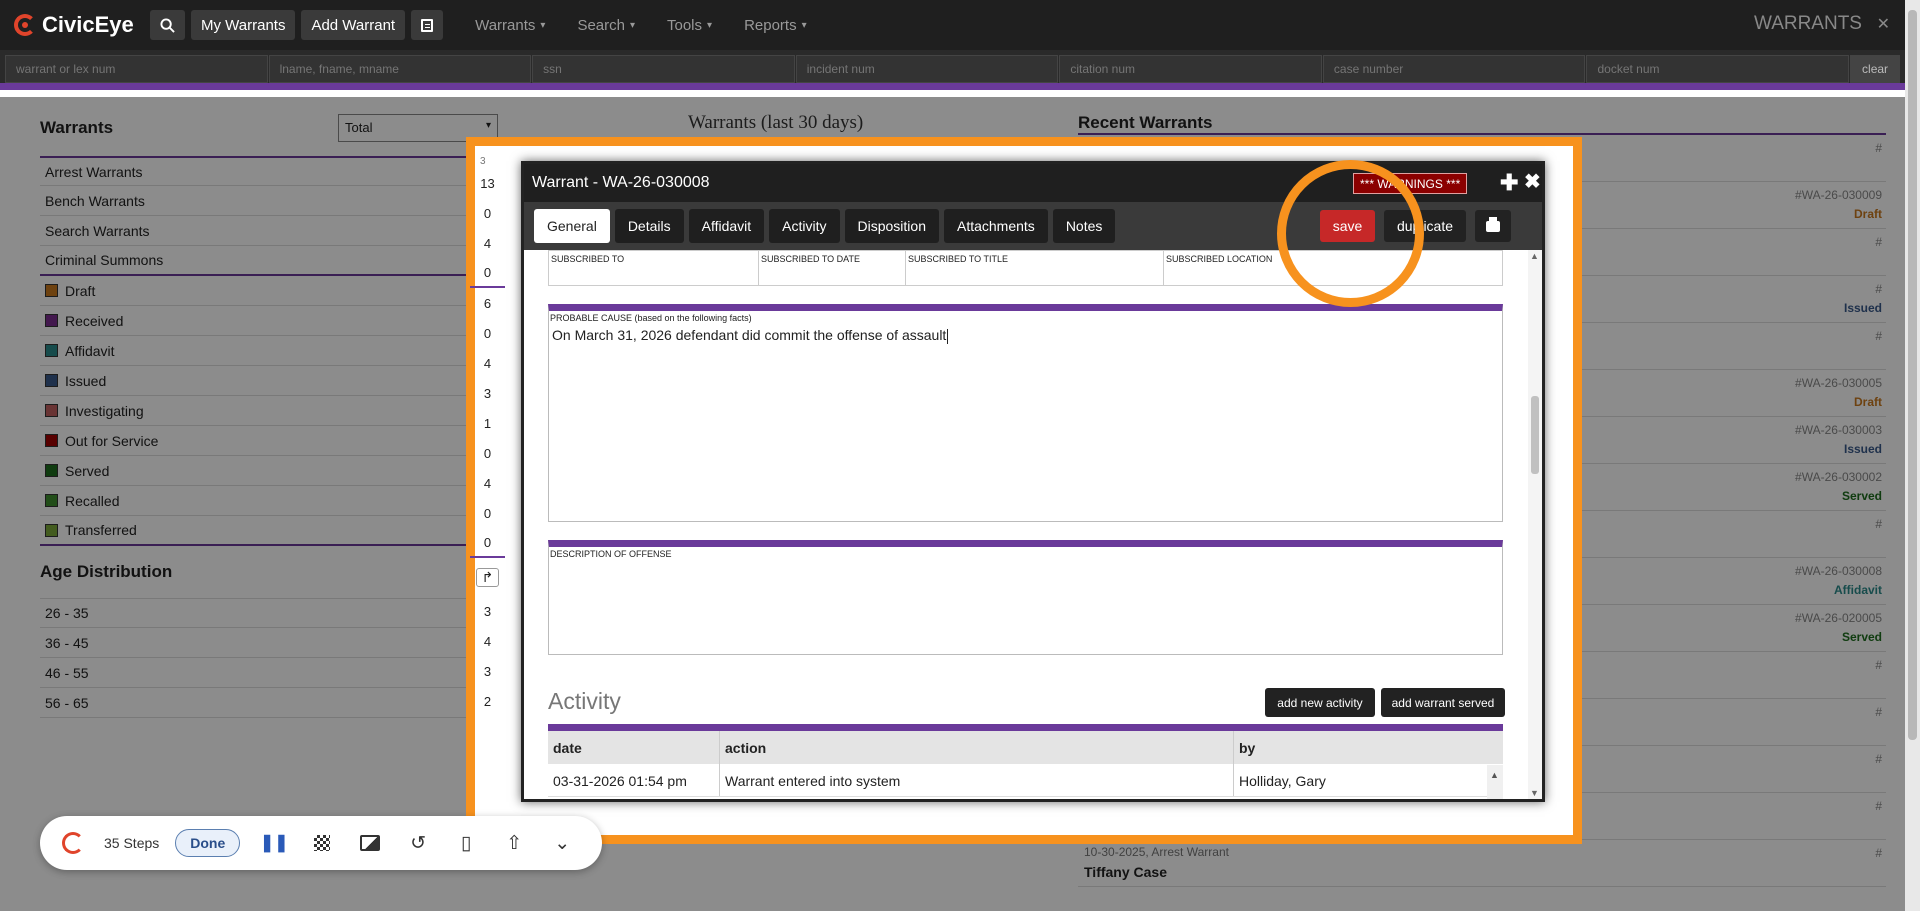 This screenshot has width=1920, height=911. Describe the element at coordinates (1495, 782) in the screenshot. I see `table-scrollbar: ▲` at that location.